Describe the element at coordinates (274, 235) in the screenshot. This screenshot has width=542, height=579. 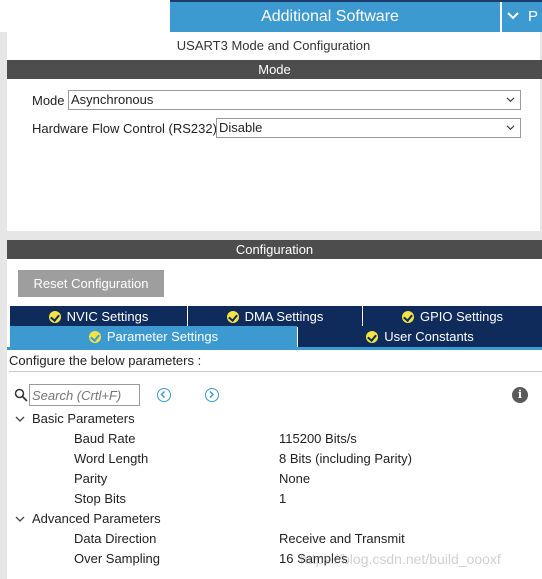
I see `section-divider` at that location.